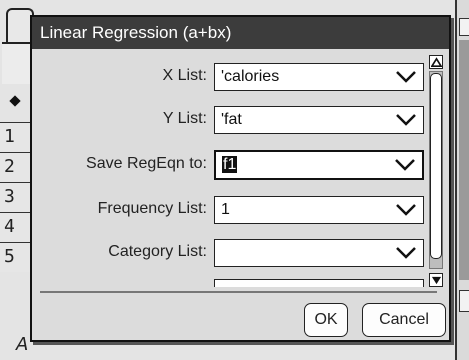 The width and height of the screenshot is (469, 360). What do you see at coordinates (184, 75) in the screenshot?
I see `x-list-label: X List:` at bounding box center [184, 75].